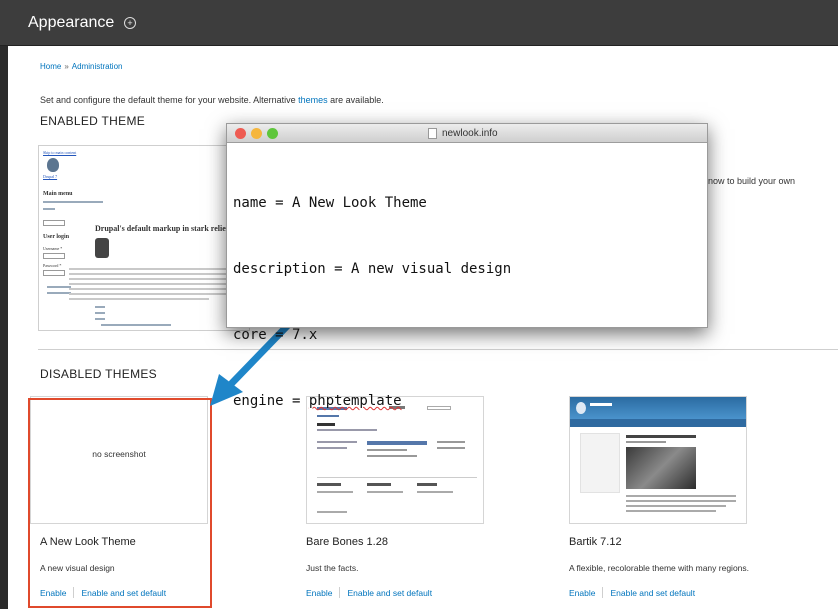 This screenshot has height=609, width=838. What do you see at coordinates (73, 202) in the screenshot?
I see `preview-menu-links` at bounding box center [73, 202].